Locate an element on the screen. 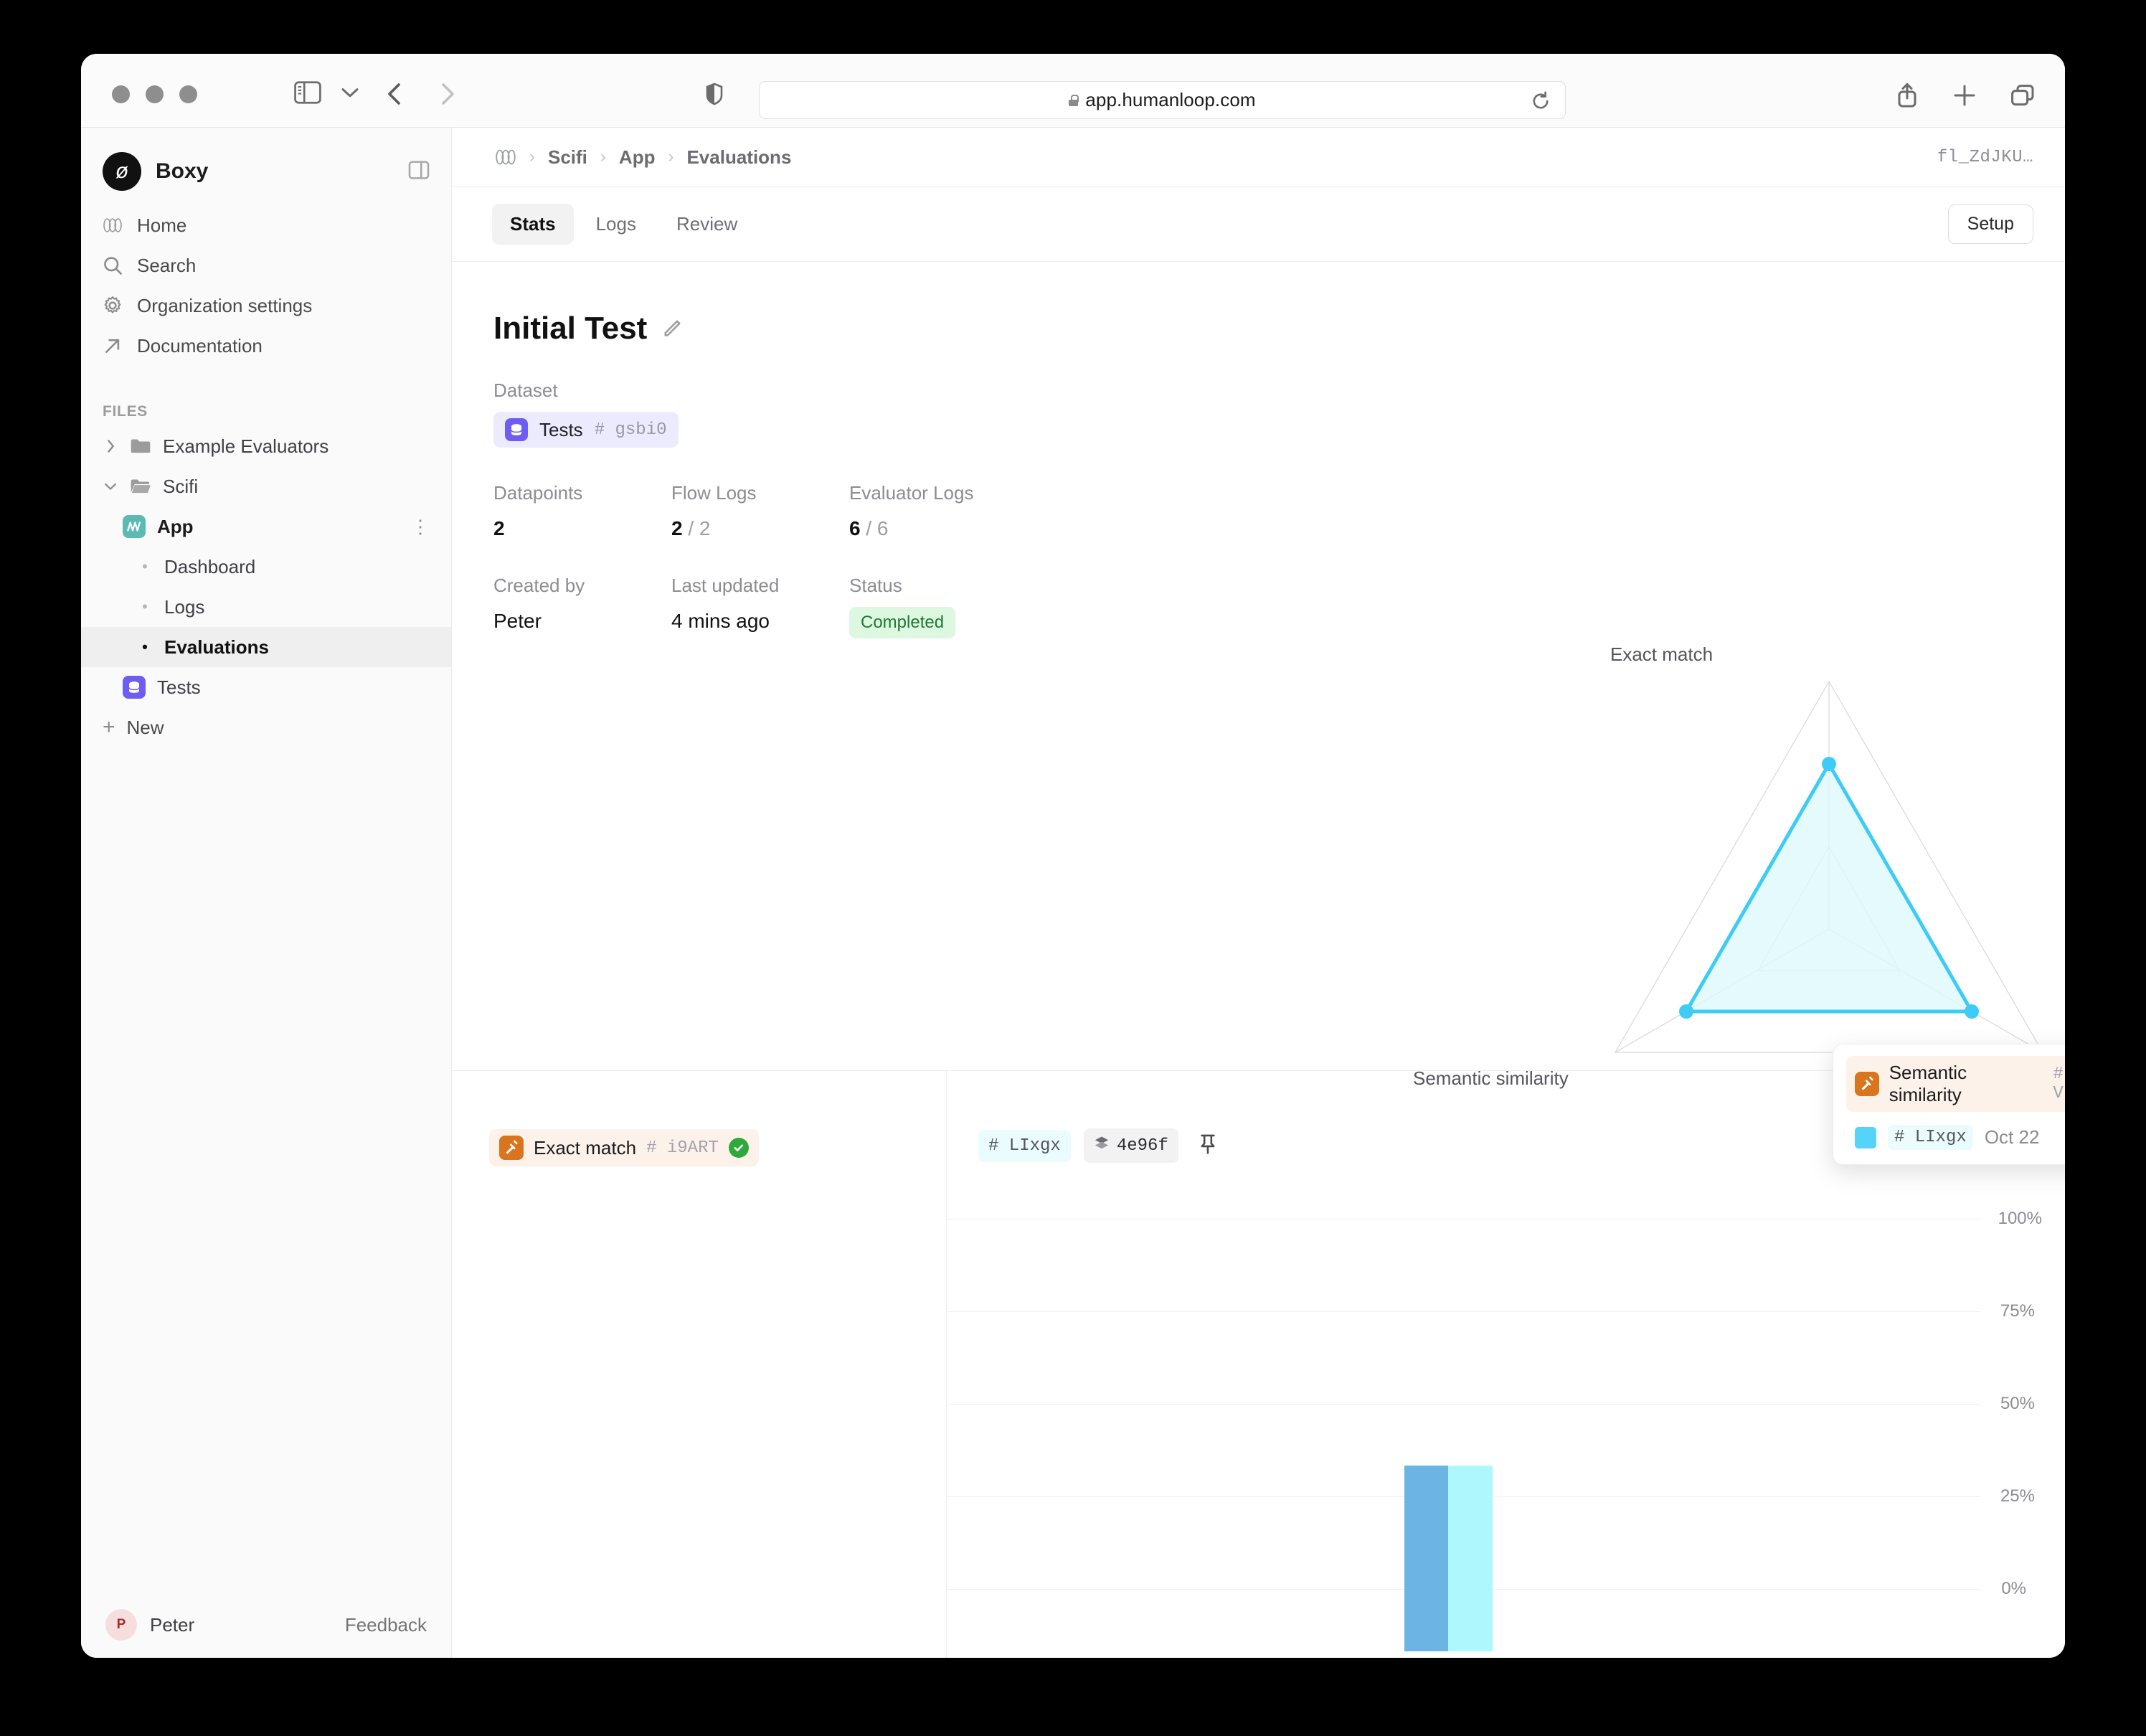 The width and height of the screenshot is (2146, 1736). y-tick-label: 0% is located at coordinates (2013, 1588).